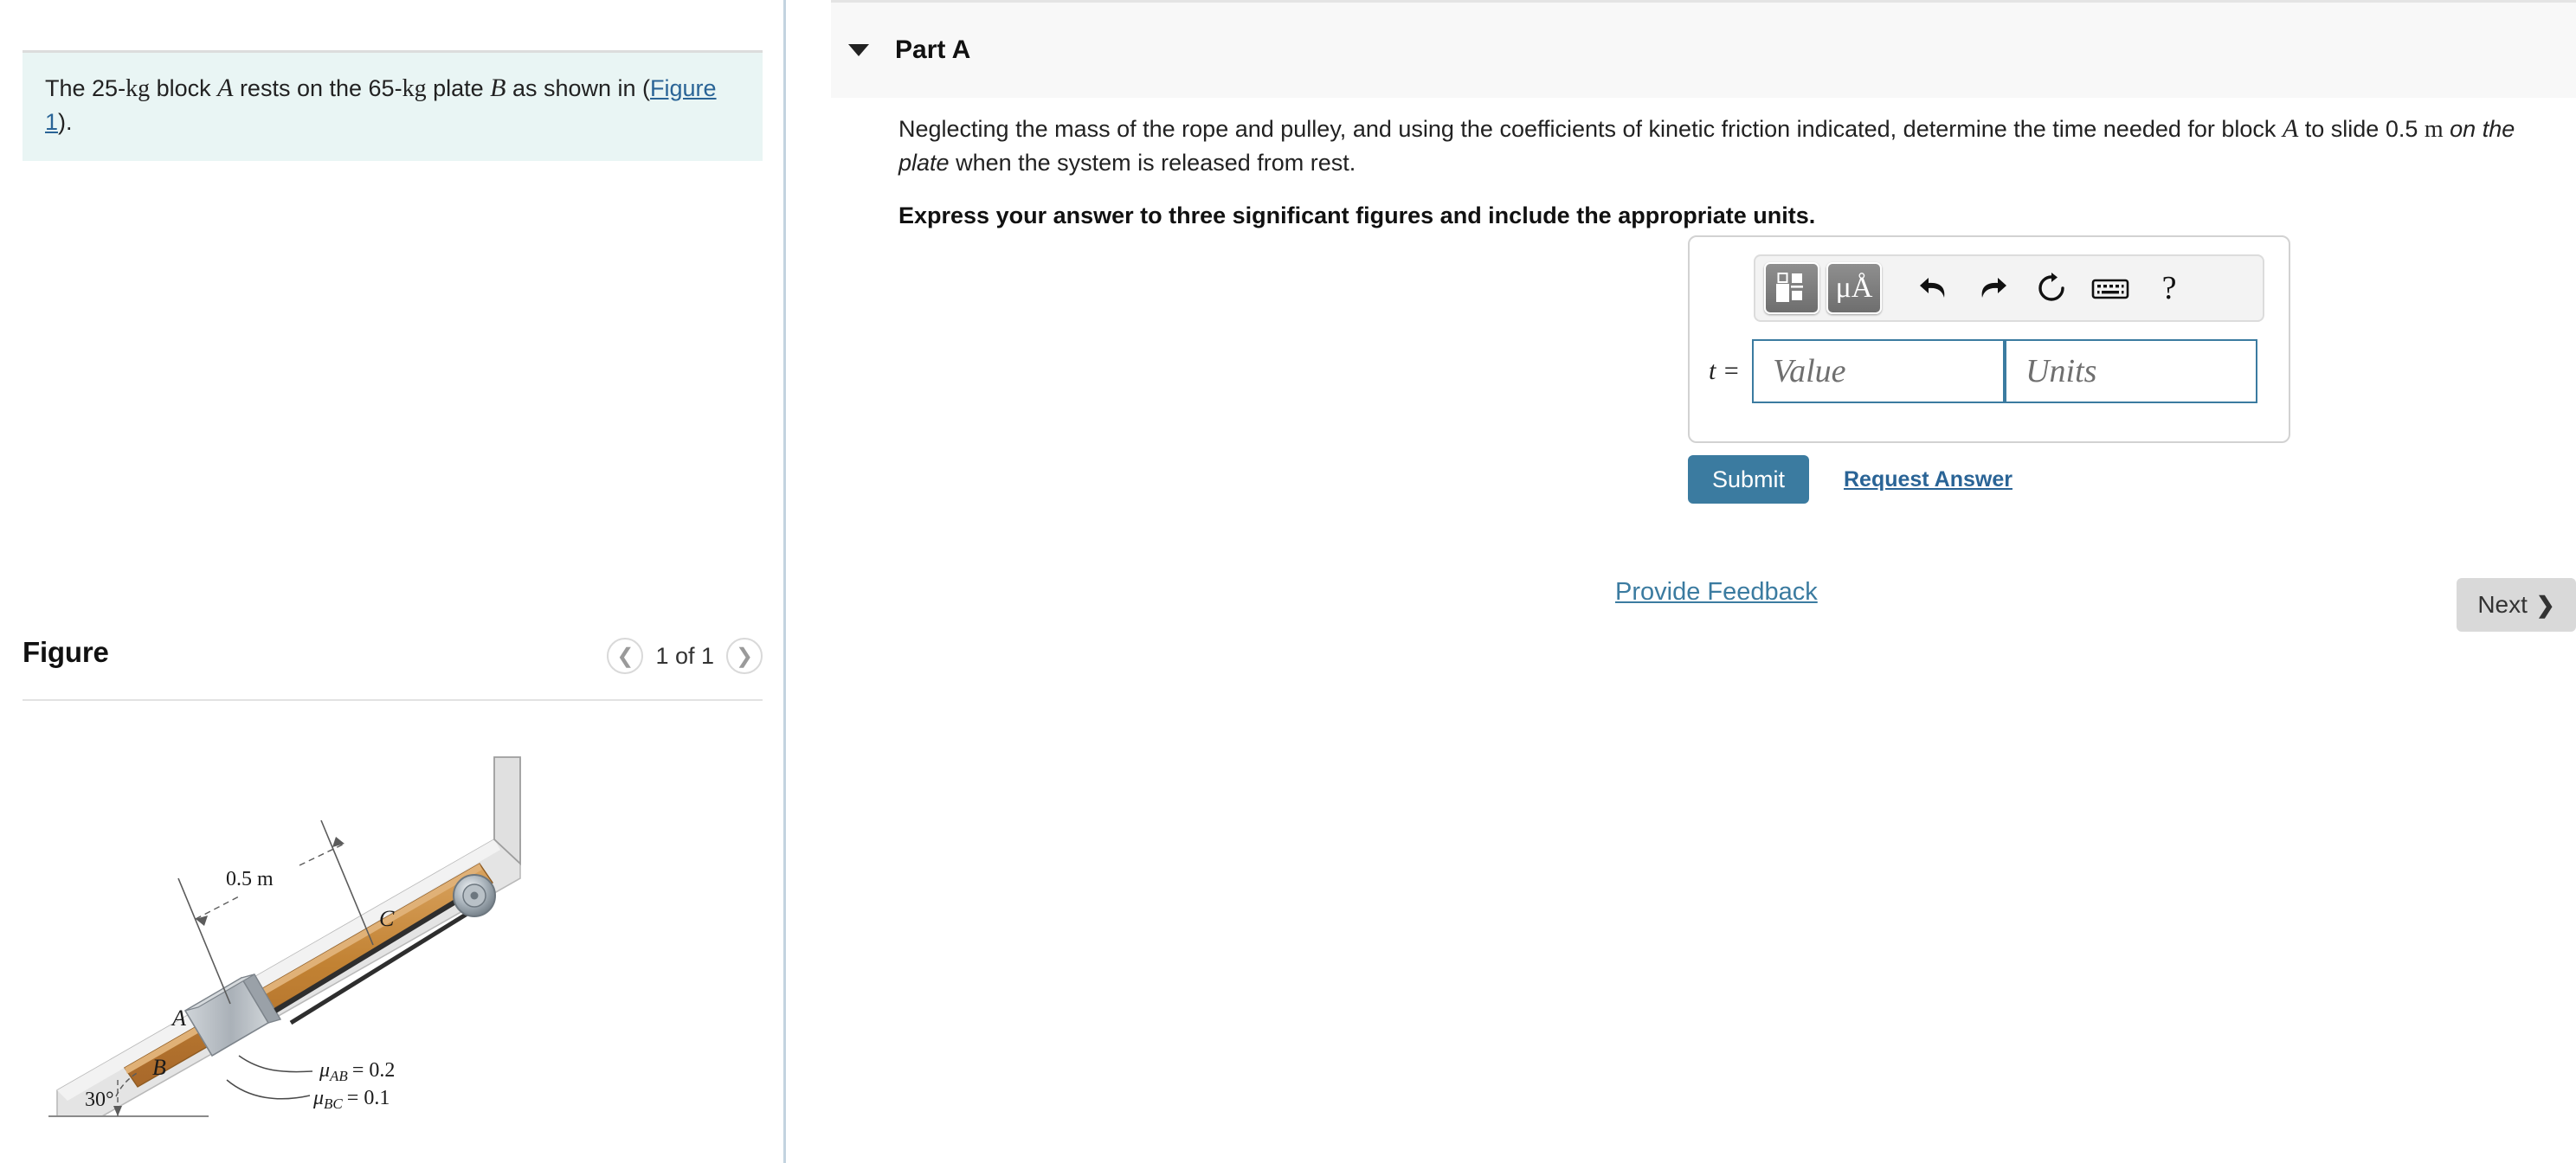  What do you see at coordinates (858, 50) in the screenshot?
I see `caret-down-icon` at bounding box center [858, 50].